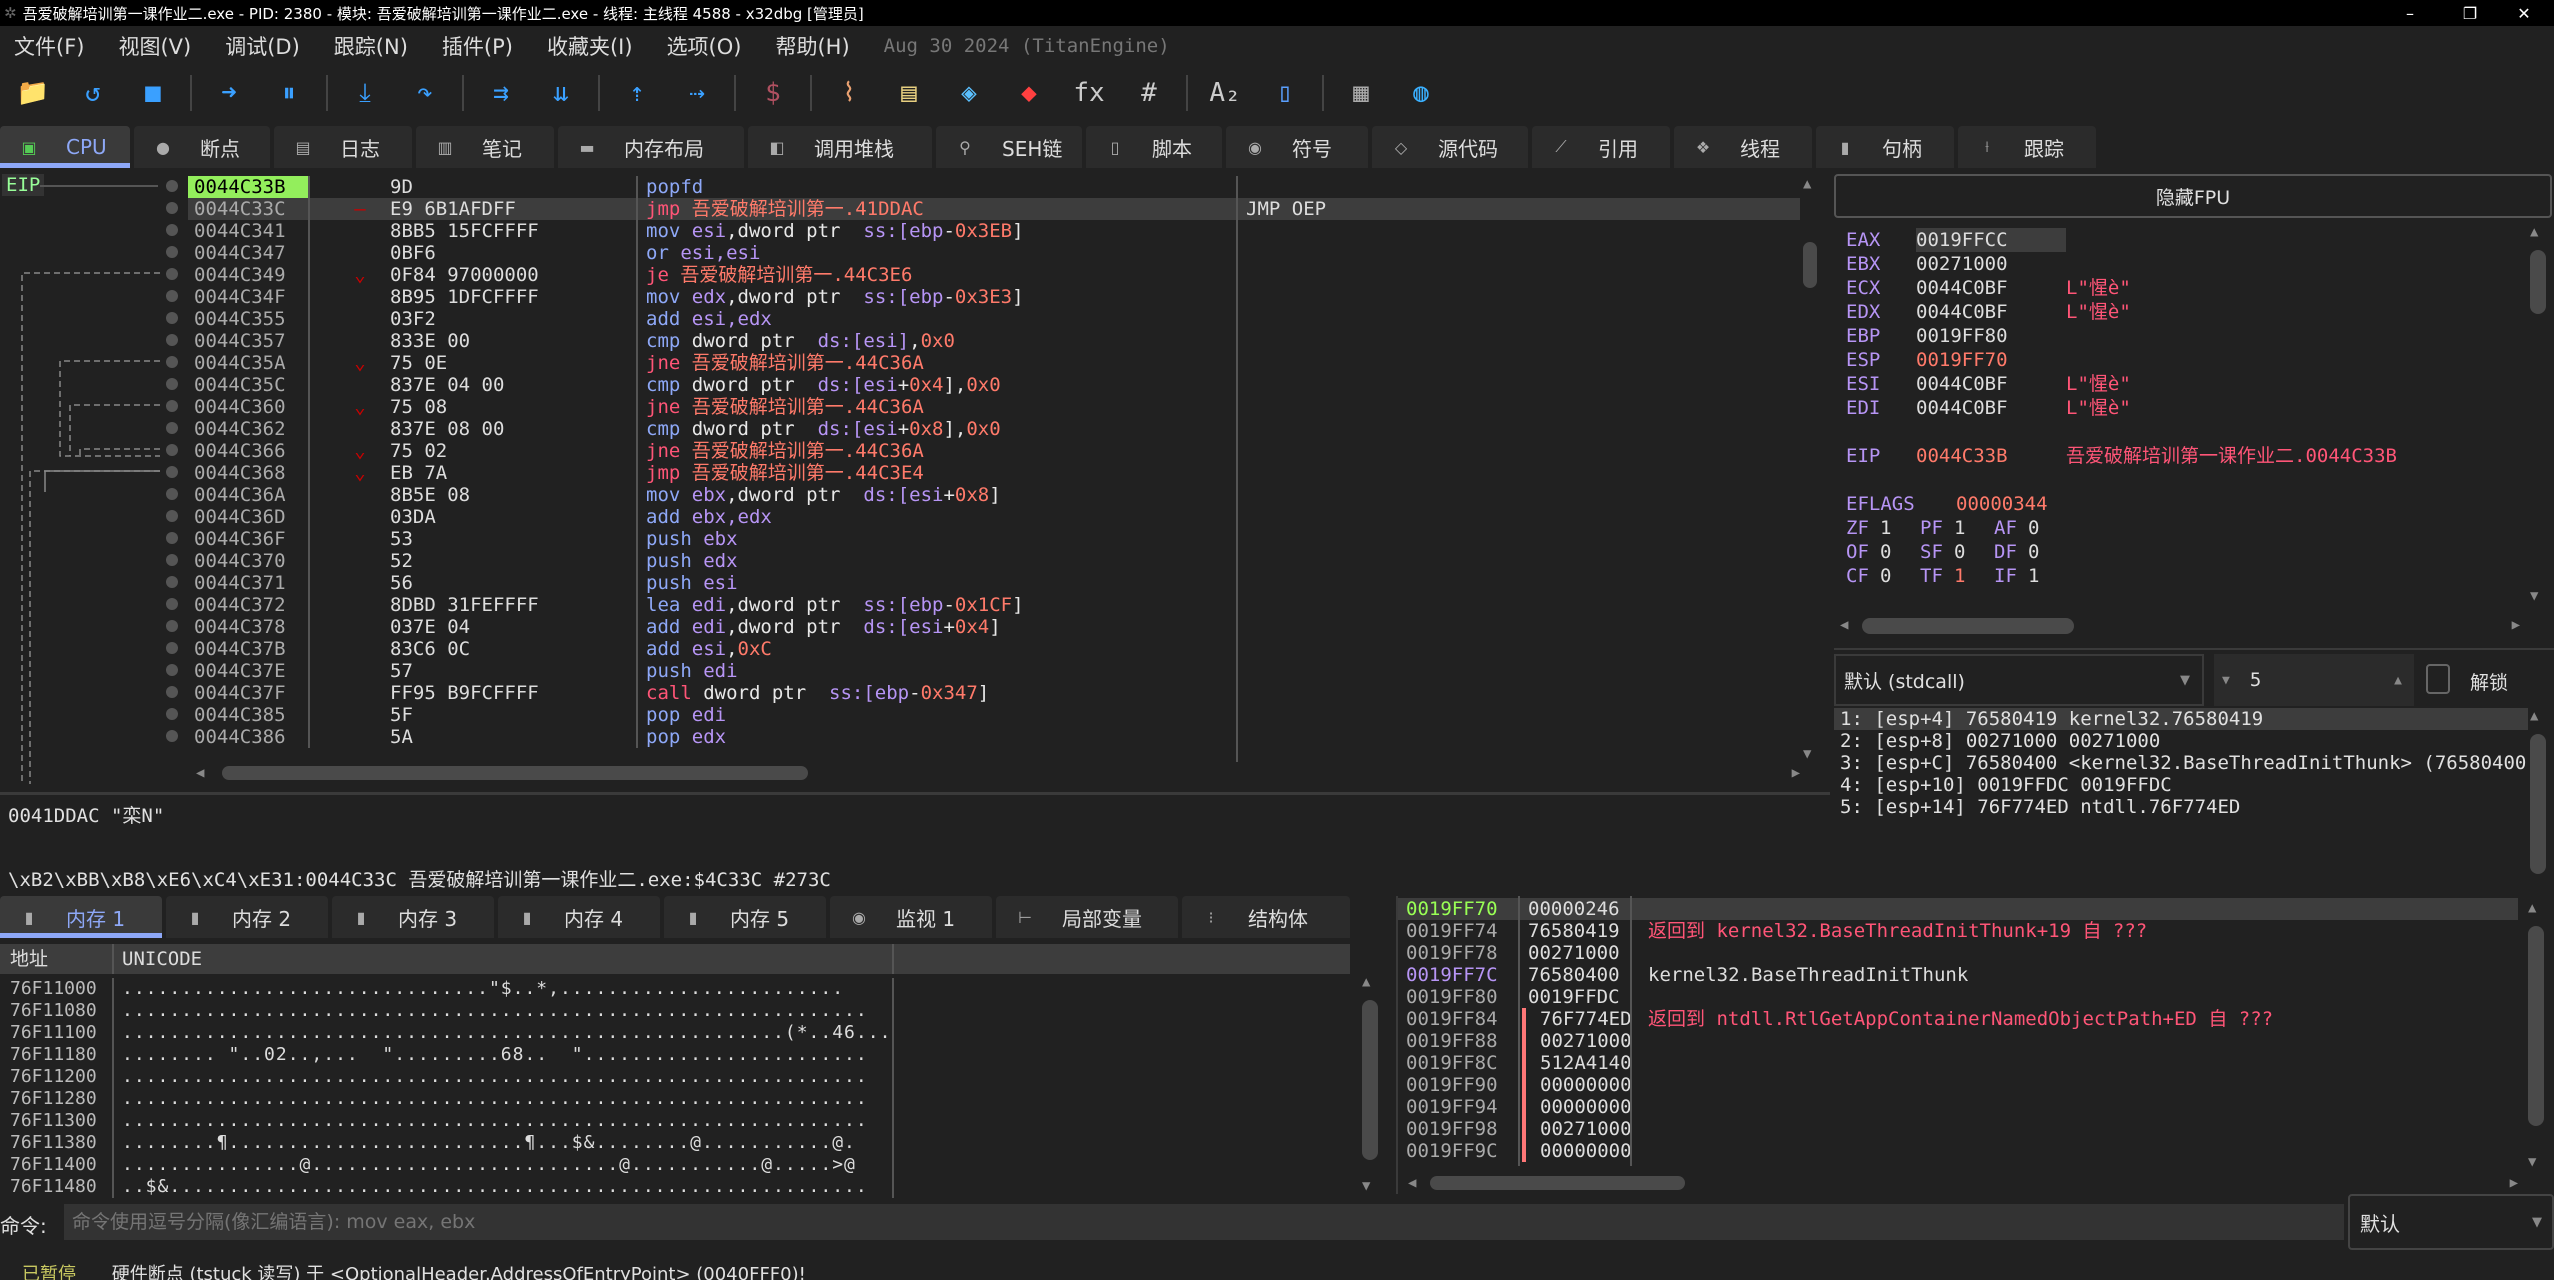 Image resolution: width=2554 pixels, height=1280 pixels. Describe the element at coordinates (262, 46) in the screenshot. I see `menu-item-2: 调试(D)` at that location.